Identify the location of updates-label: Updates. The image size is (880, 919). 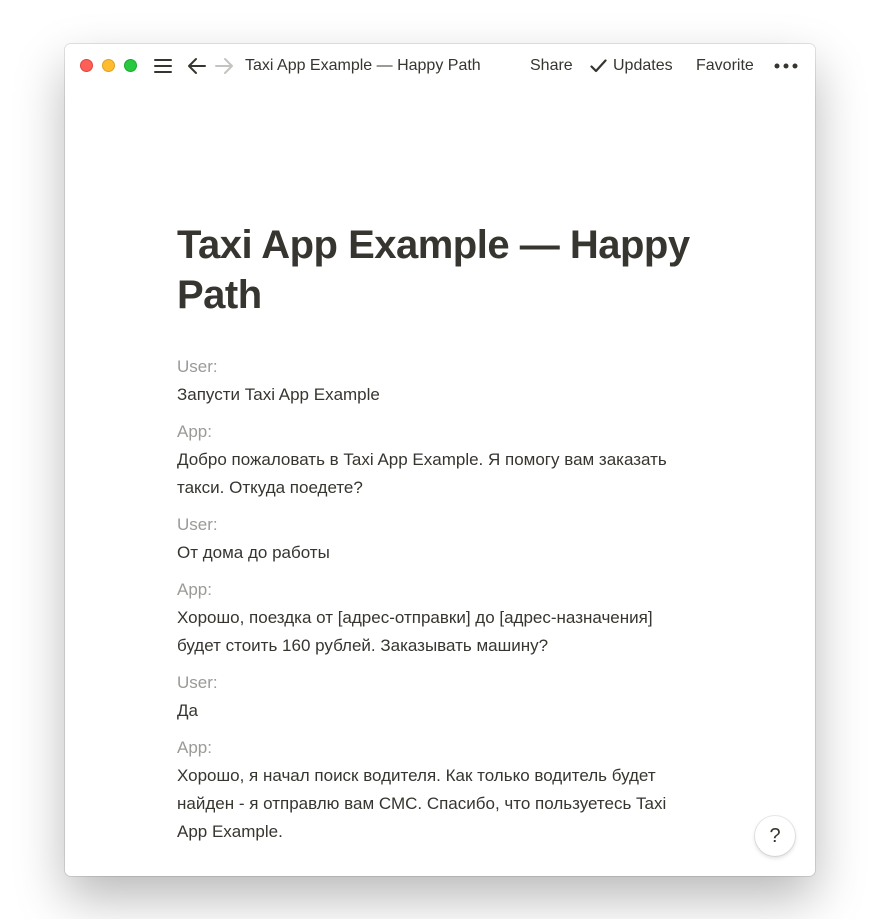
(643, 65).